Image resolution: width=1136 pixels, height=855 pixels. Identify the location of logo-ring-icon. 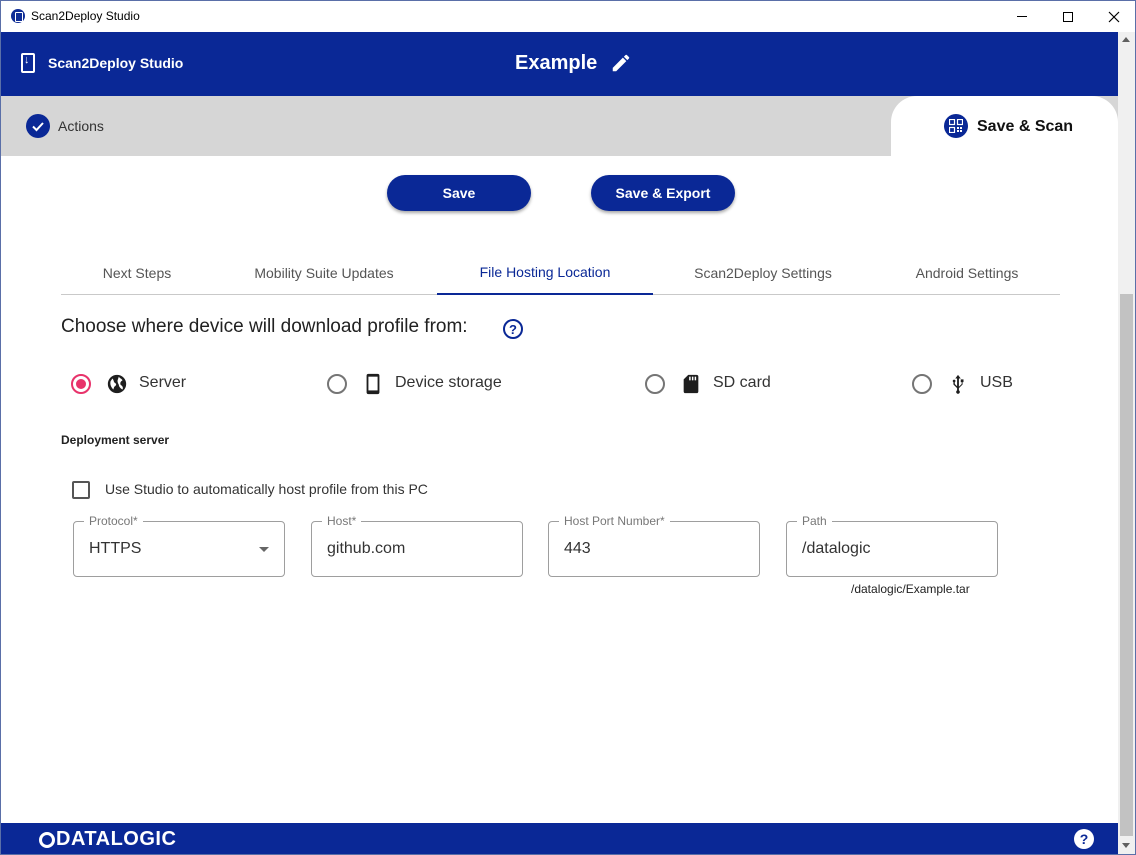
(47, 839).